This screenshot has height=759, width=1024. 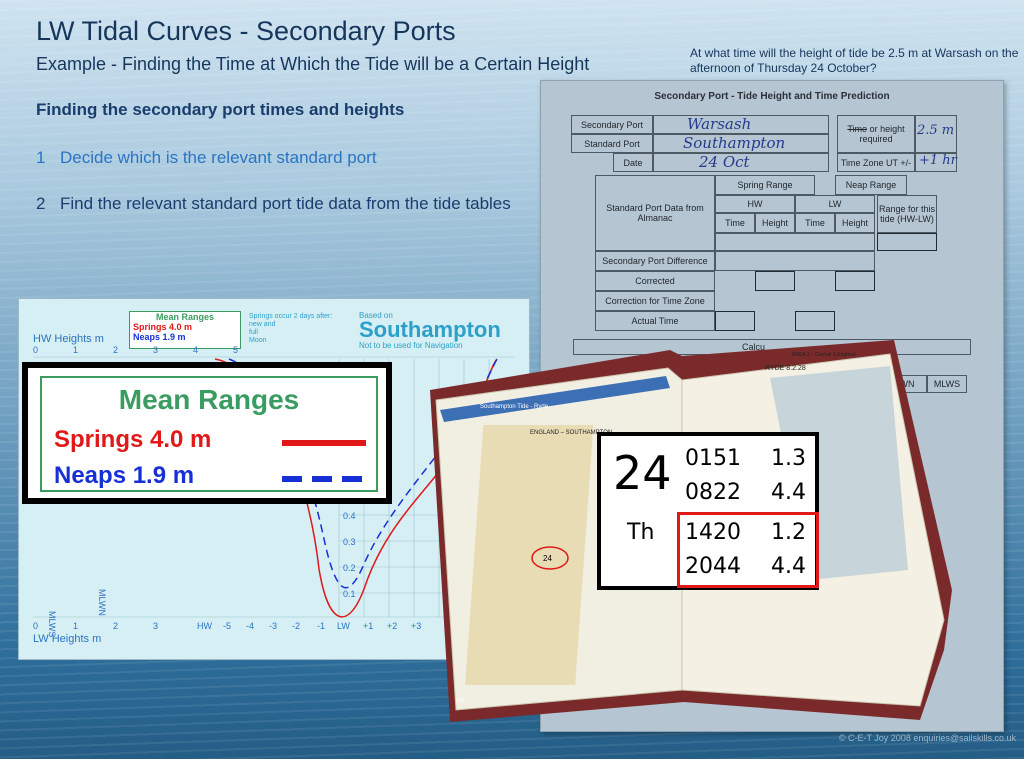 What do you see at coordinates (75, 626) in the screenshot?
I see `bottom-tick: 1` at bounding box center [75, 626].